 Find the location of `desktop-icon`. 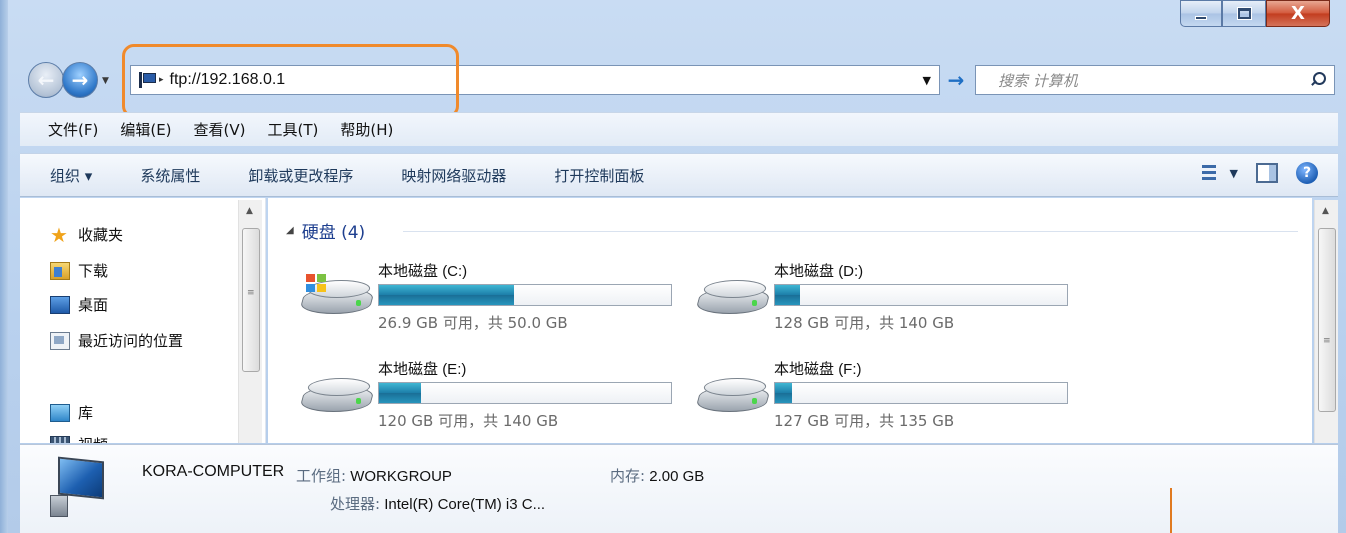

desktop-icon is located at coordinates (60, 304).